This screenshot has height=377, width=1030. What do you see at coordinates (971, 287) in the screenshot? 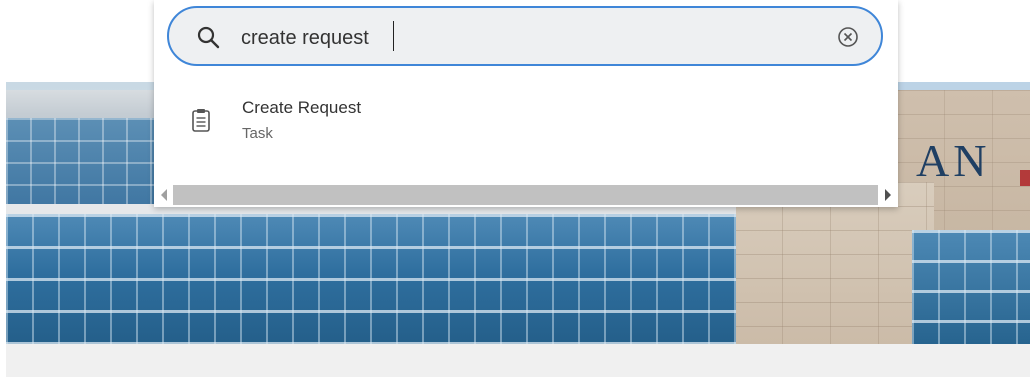
I see `building-glass-right` at bounding box center [971, 287].